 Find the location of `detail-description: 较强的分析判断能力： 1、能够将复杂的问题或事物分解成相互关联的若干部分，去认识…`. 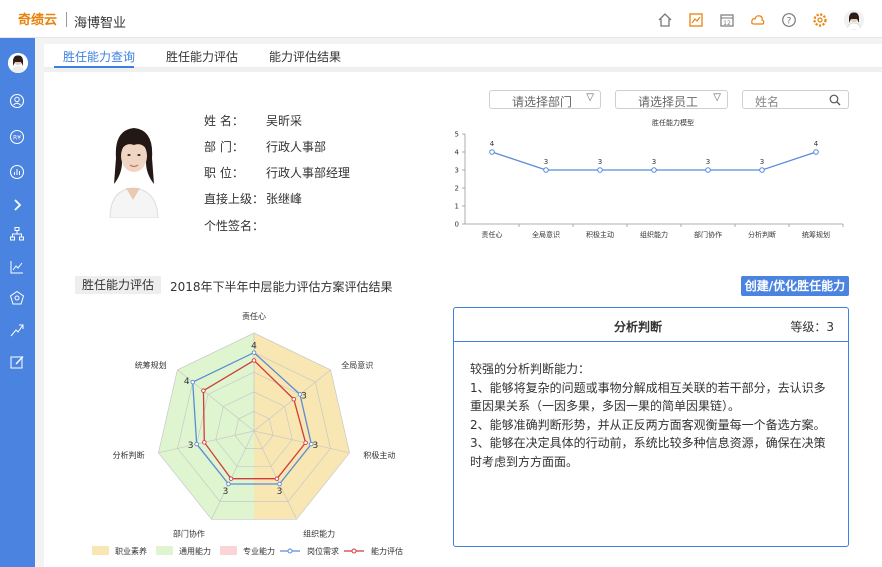

detail-description: 较强的分析判断能力： 1、能够将复杂的问题或事物分解成相互关联的若干部分，去认识… is located at coordinates (651, 415).